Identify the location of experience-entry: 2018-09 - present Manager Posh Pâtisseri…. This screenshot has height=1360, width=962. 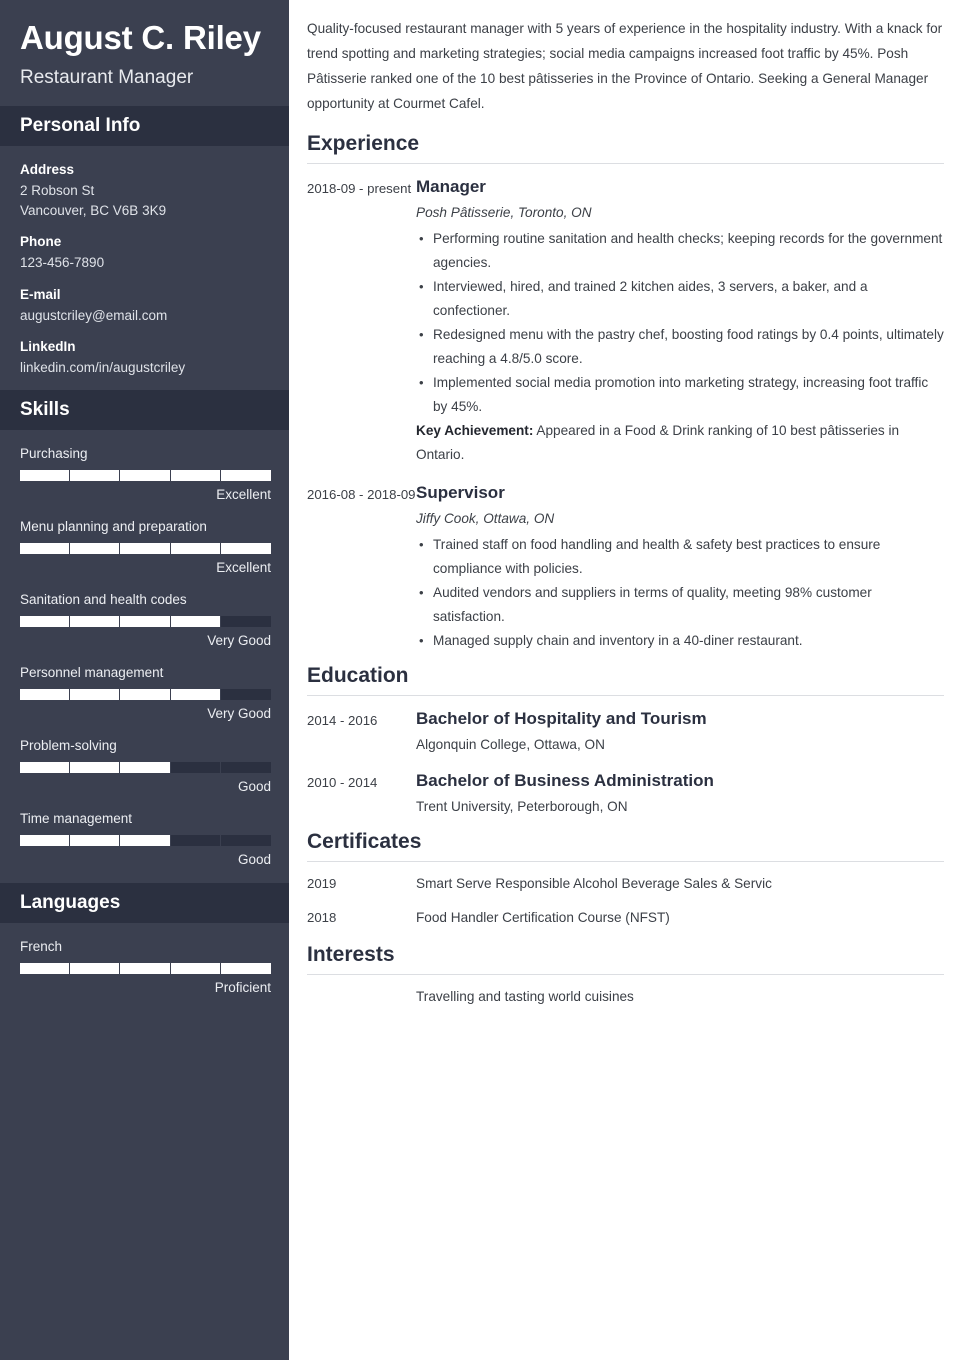
(625, 321).